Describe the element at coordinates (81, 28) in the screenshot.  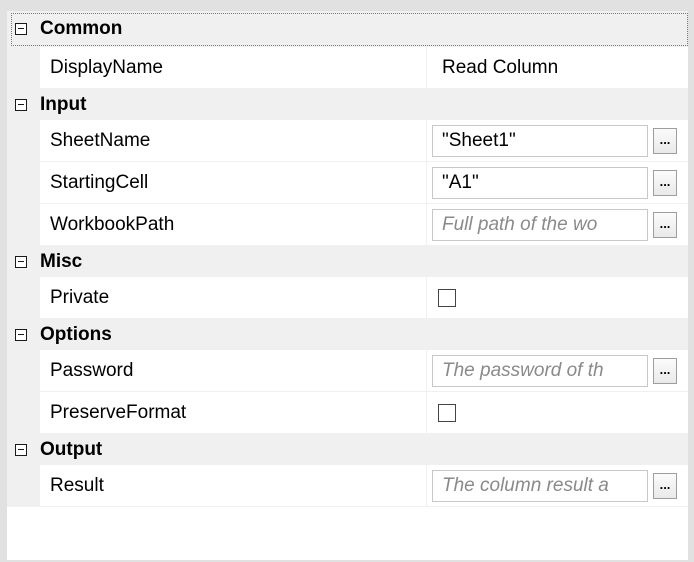
I see `category-label: Common` at that location.